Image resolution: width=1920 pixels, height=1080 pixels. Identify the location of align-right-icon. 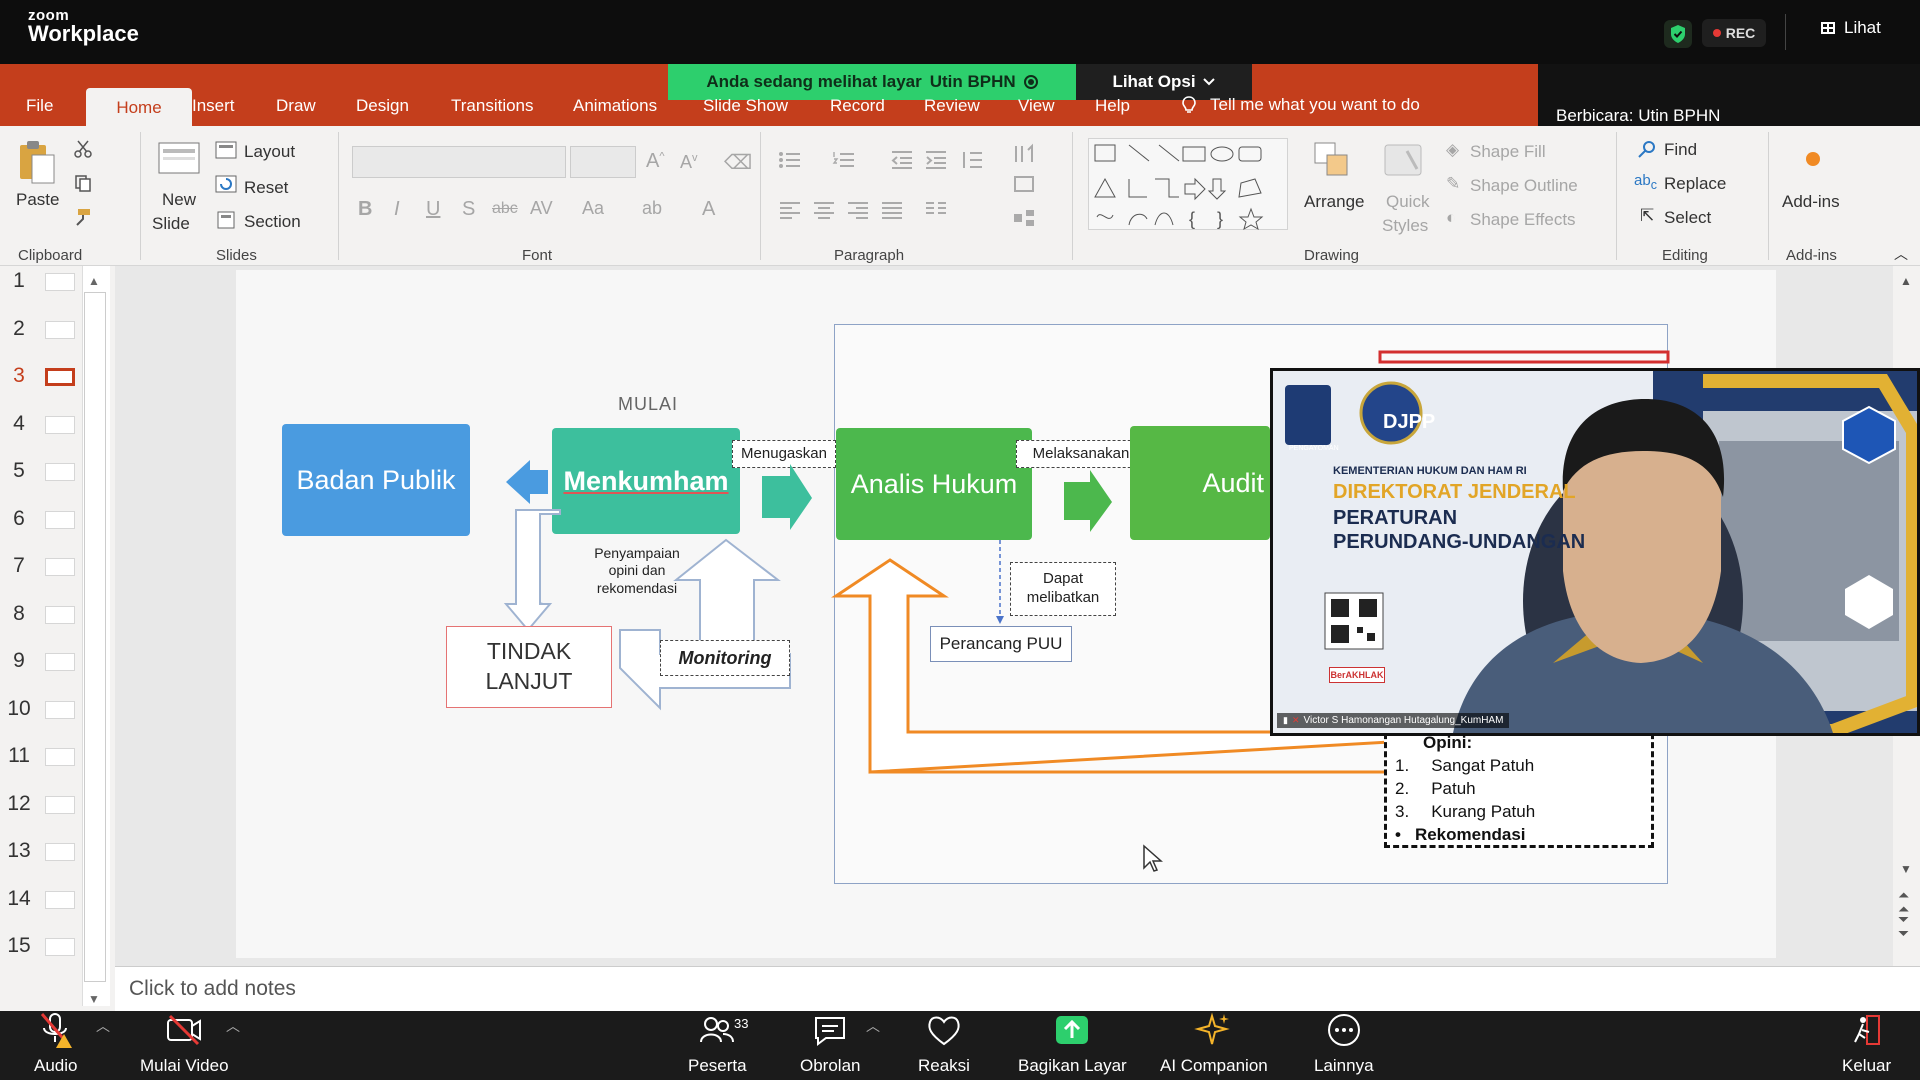
(858, 210).